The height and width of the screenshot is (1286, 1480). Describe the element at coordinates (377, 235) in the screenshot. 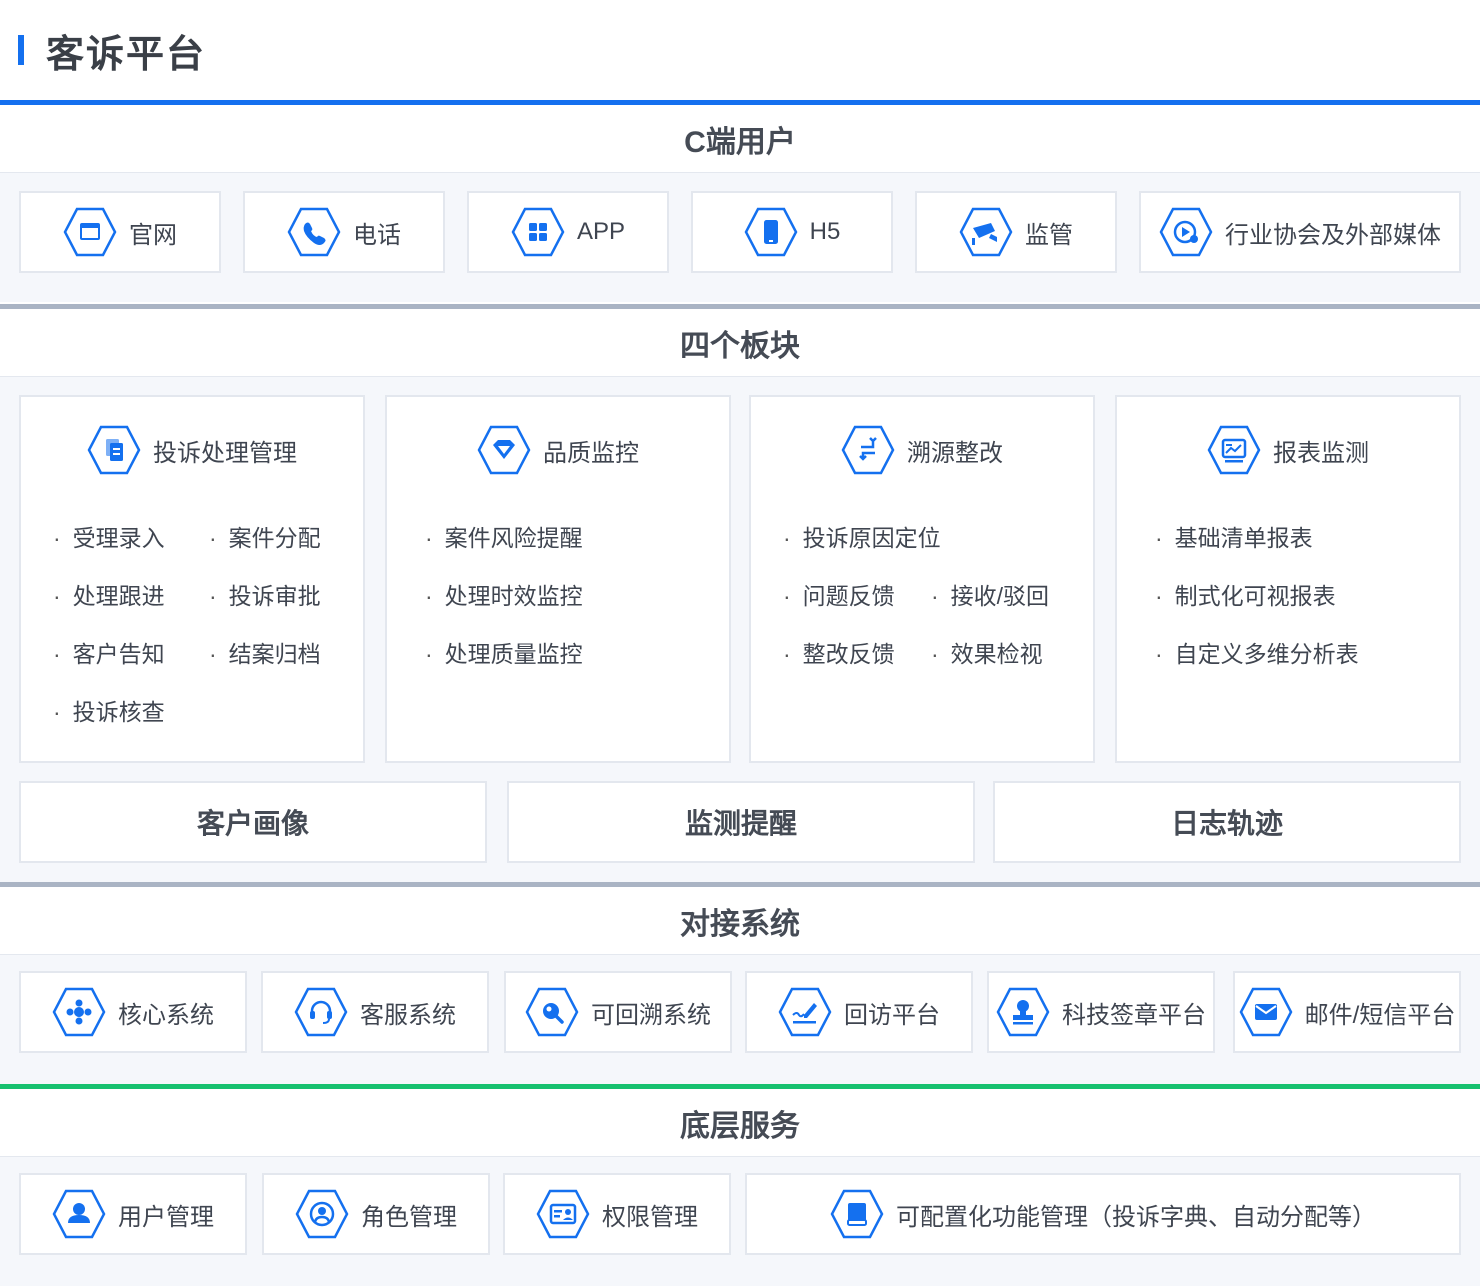

I see `channel-label: 电话` at that location.